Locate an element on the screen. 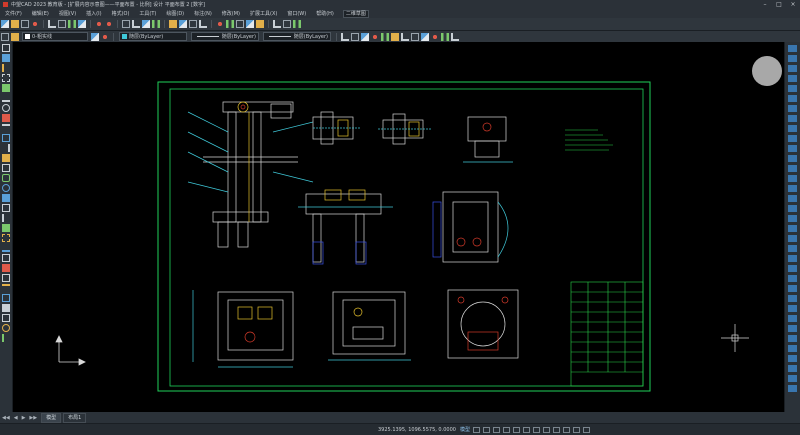  polyline-icon is located at coordinates (355, 36).